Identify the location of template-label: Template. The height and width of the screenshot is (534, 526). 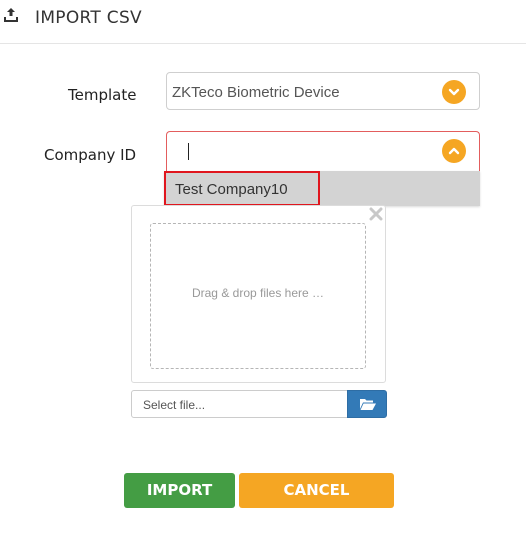
(102, 95).